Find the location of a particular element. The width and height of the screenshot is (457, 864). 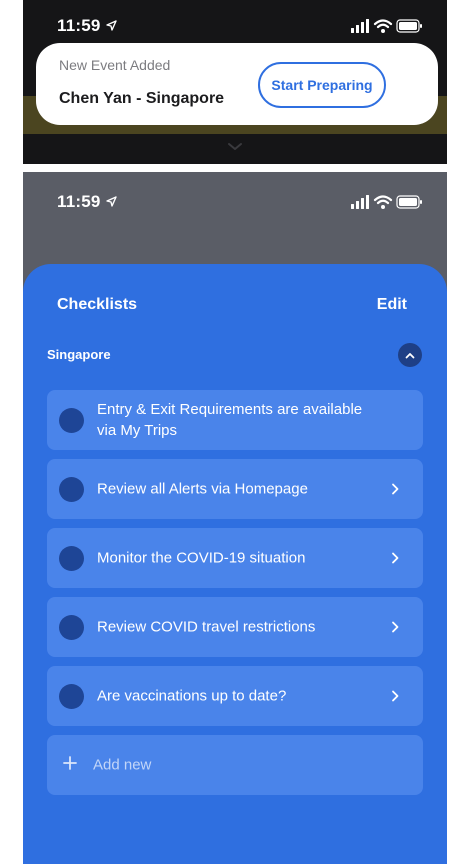

add-new-button: Add new is located at coordinates (235, 765).